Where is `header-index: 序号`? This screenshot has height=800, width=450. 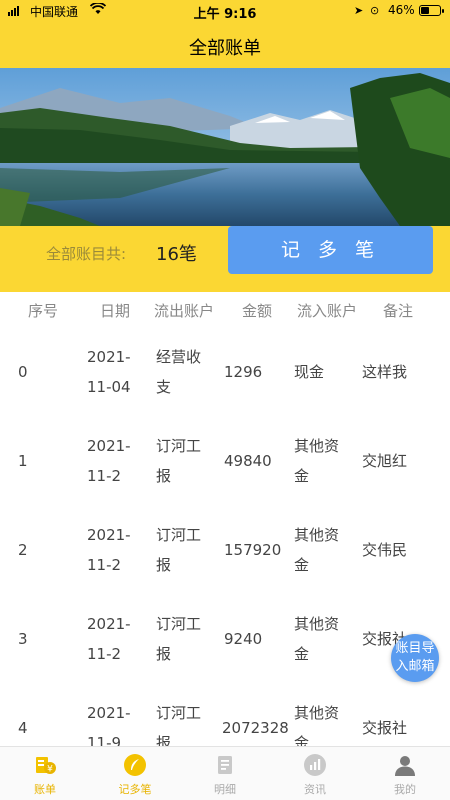 header-index: 序号 is located at coordinates (43, 311).